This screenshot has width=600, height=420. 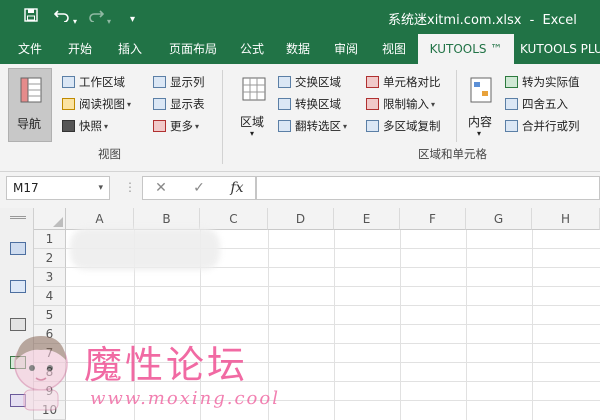 What do you see at coordinates (50, 219) in the screenshot?
I see `select-all-corner` at bounding box center [50, 219].